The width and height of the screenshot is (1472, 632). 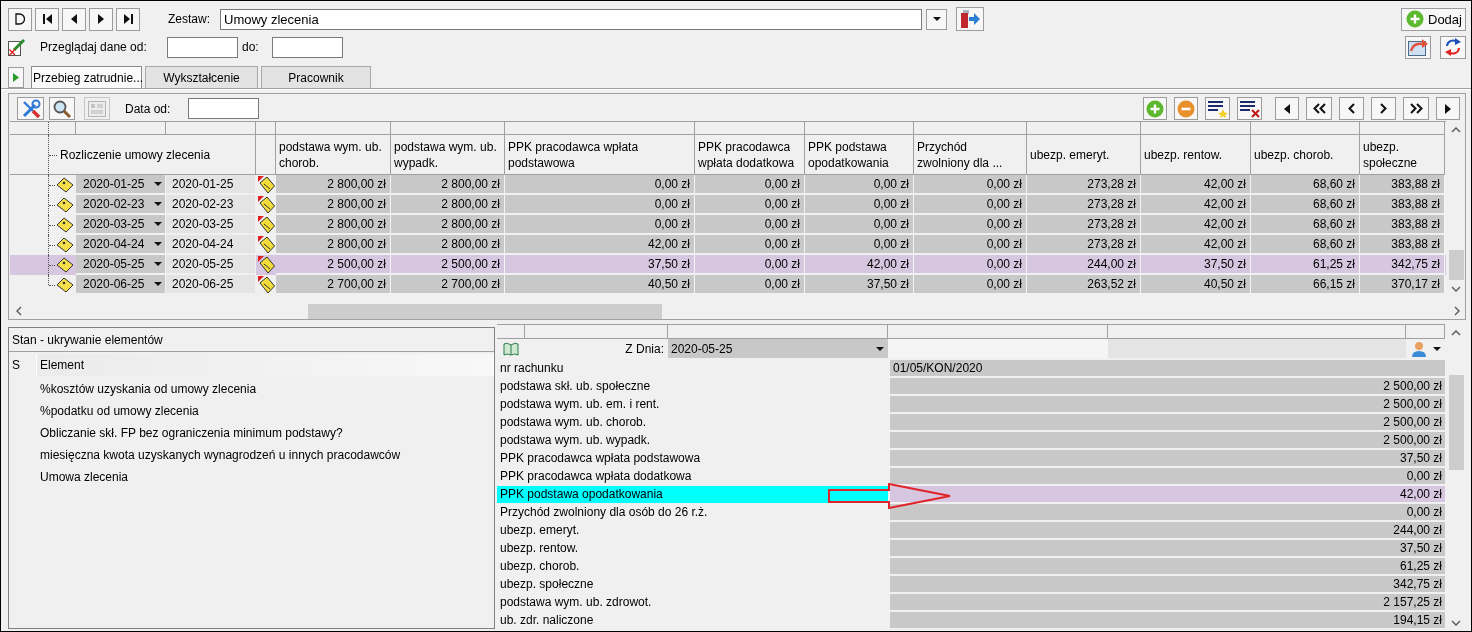 I want to click on remove-row-button, so click(x=1186, y=108).